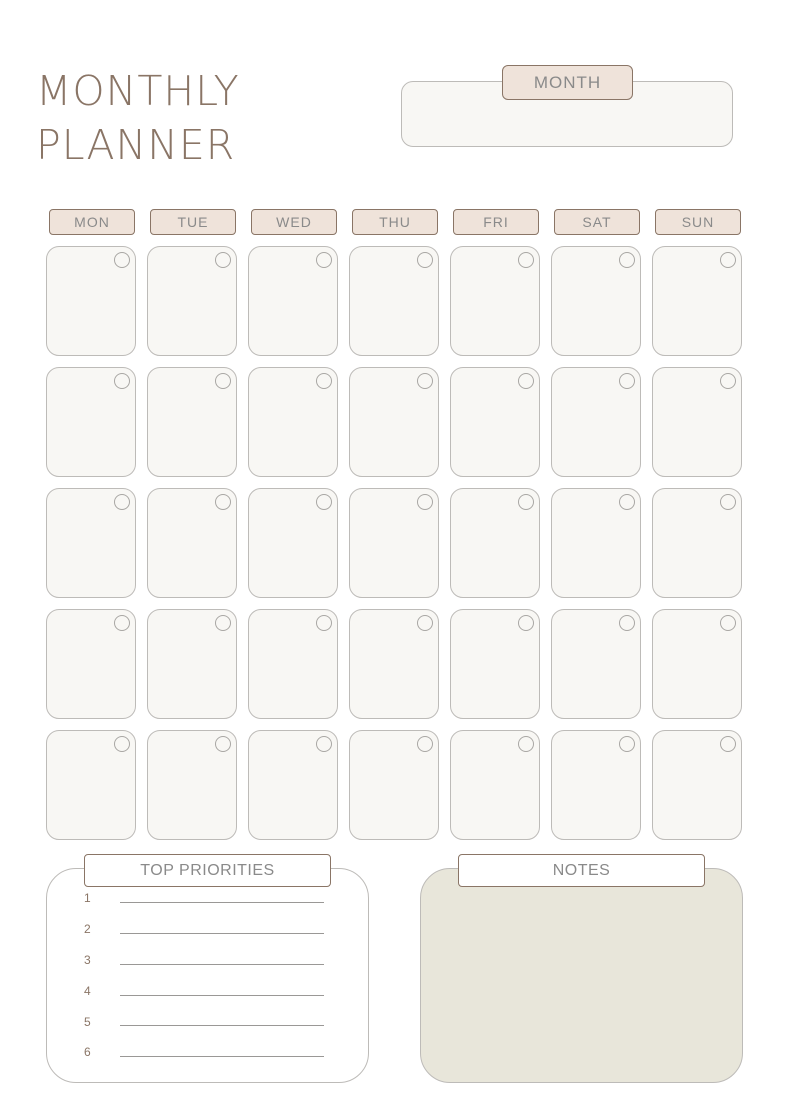  Describe the element at coordinates (193, 222) in the screenshot. I see `weekday-label-tue: TUE` at that location.